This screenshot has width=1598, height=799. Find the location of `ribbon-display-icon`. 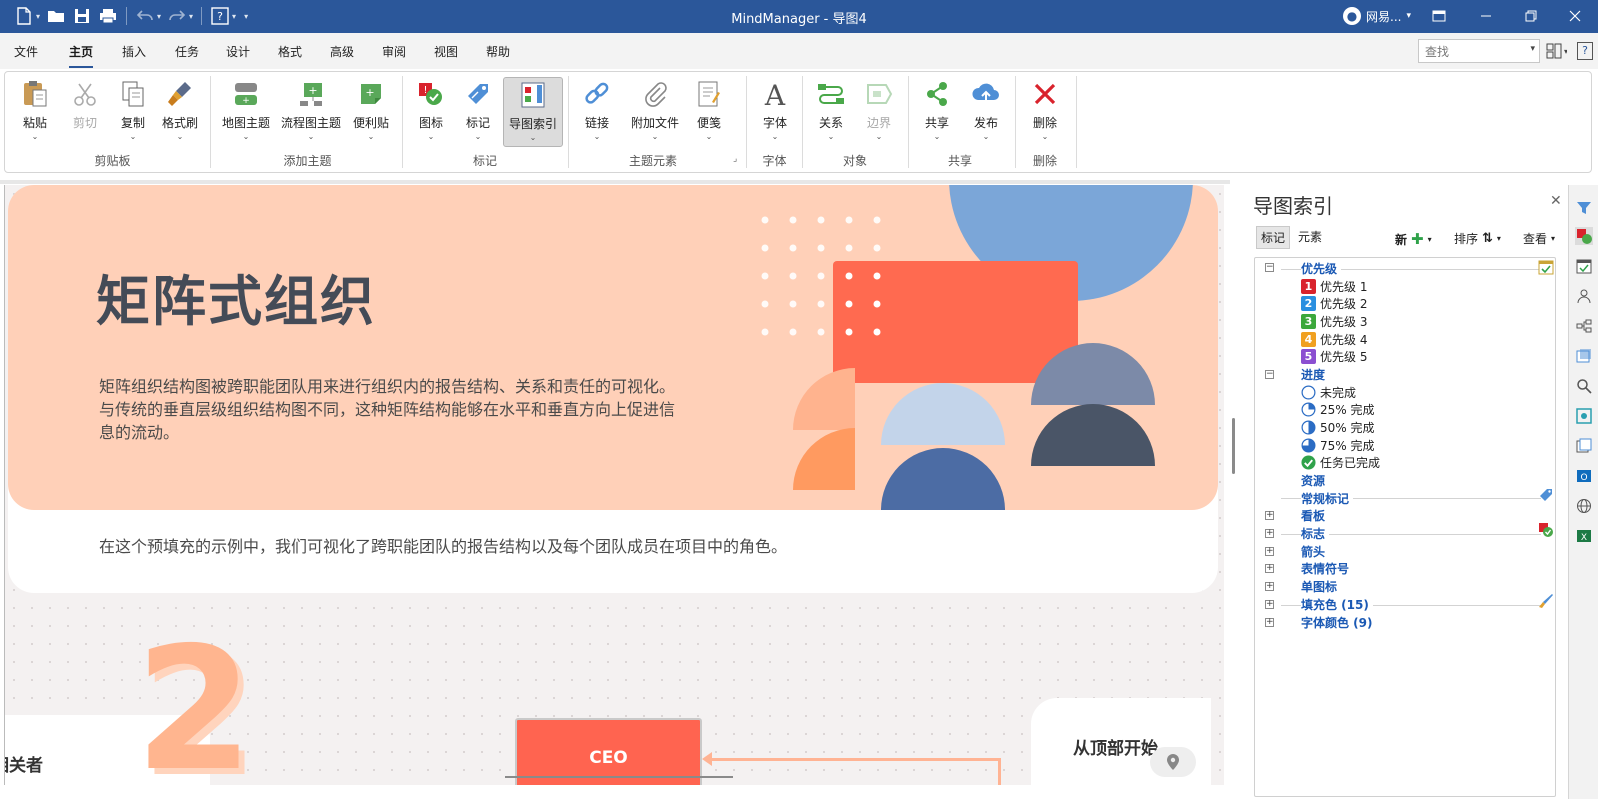

ribbon-display-icon is located at coordinates (1439, 16).